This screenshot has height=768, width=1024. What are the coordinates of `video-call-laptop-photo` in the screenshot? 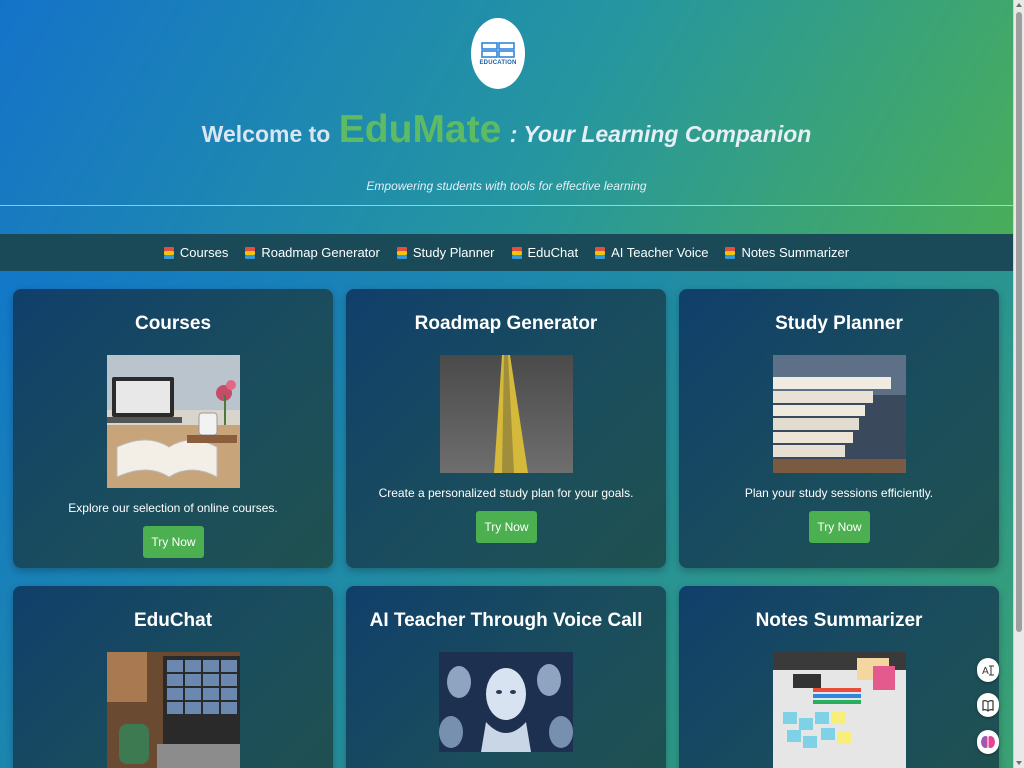 It's located at (173, 710).